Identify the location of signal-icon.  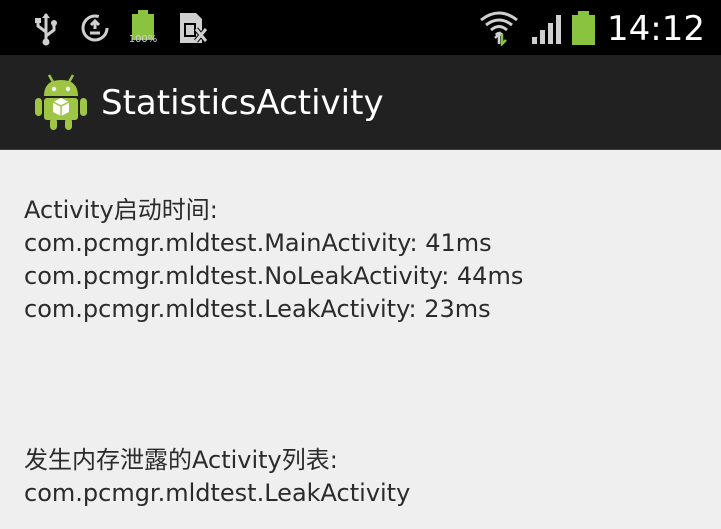
(546, 29).